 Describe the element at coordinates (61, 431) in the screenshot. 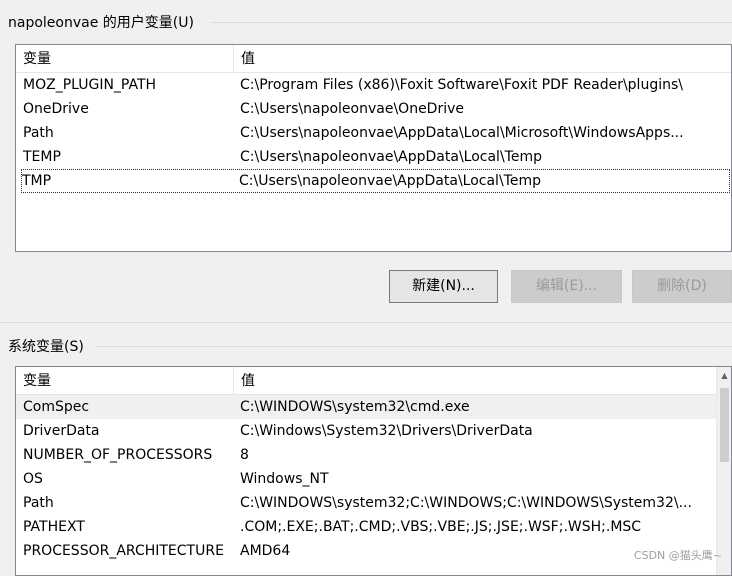

I see `variable-name: DriverData` at that location.